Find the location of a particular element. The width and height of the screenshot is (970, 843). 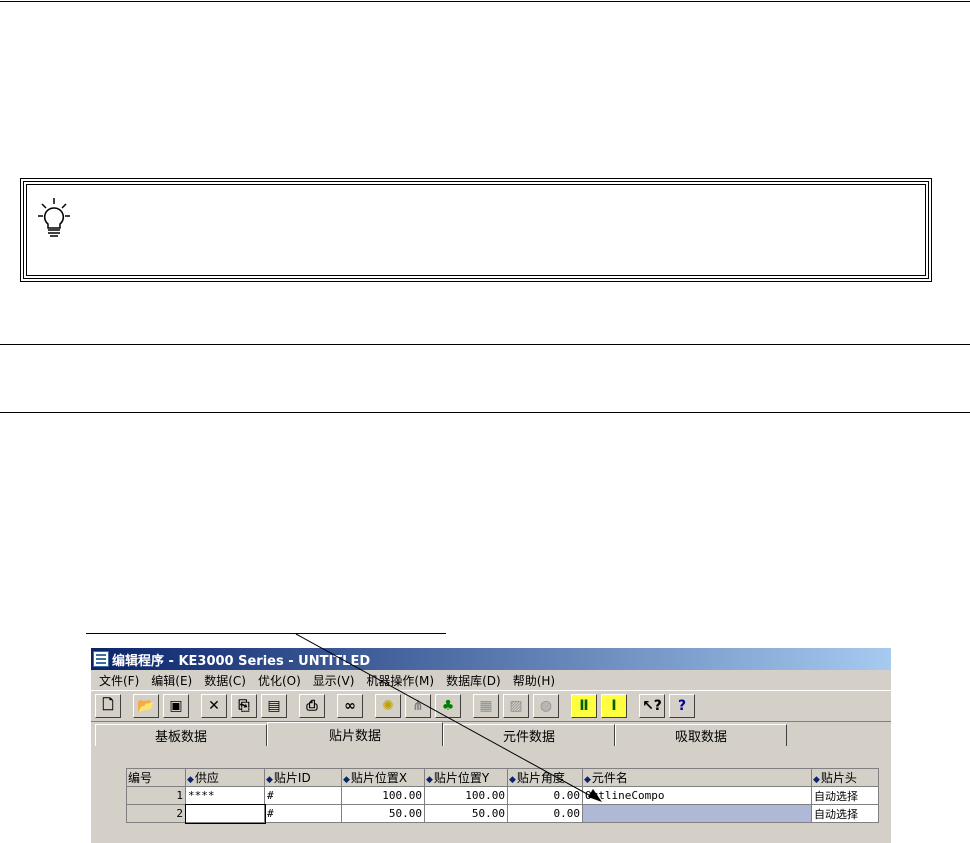

menu-edit: 编辑(E) is located at coordinates (171, 680).